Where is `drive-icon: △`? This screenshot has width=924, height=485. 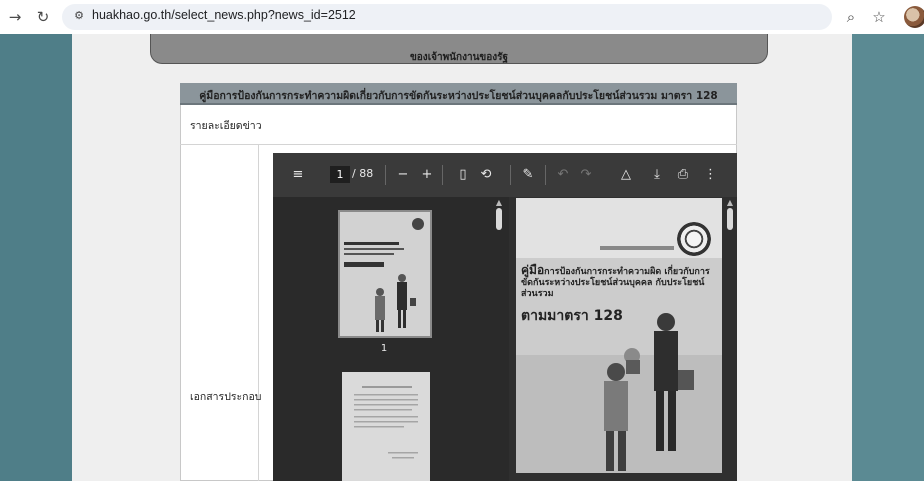 drive-icon: △ is located at coordinates (626, 175).